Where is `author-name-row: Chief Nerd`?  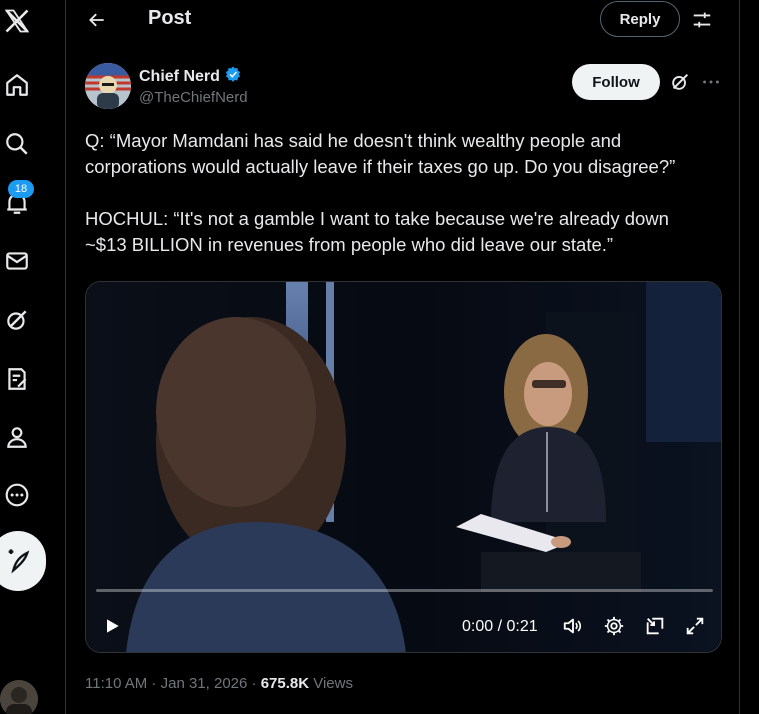 author-name-row: Chief Nerd is located at coordinates (190, 76).